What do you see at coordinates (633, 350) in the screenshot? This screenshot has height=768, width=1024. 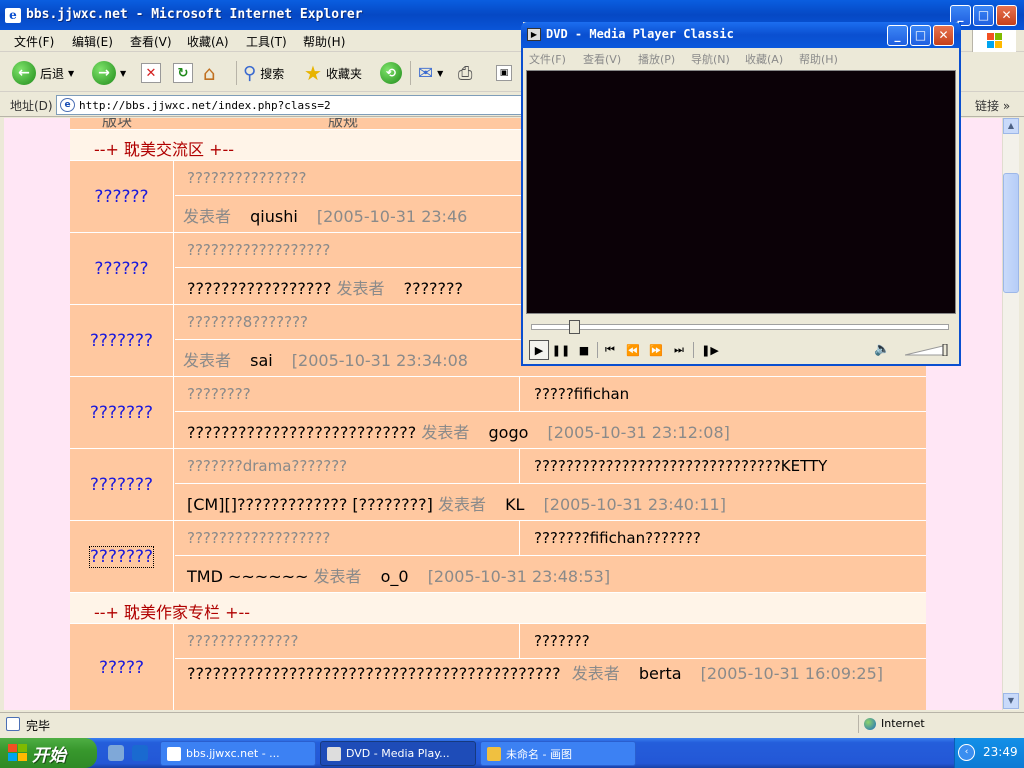 I see `rewind-button: ⏪` at bounding box center [633, 350].